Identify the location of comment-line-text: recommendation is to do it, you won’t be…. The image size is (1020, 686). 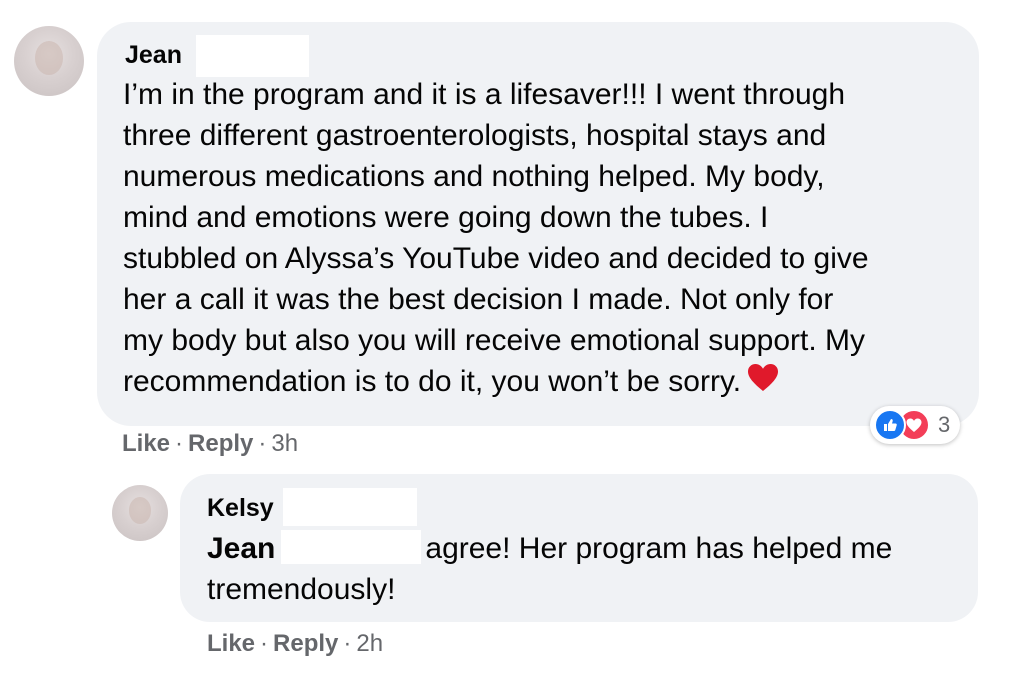
(432, 381).